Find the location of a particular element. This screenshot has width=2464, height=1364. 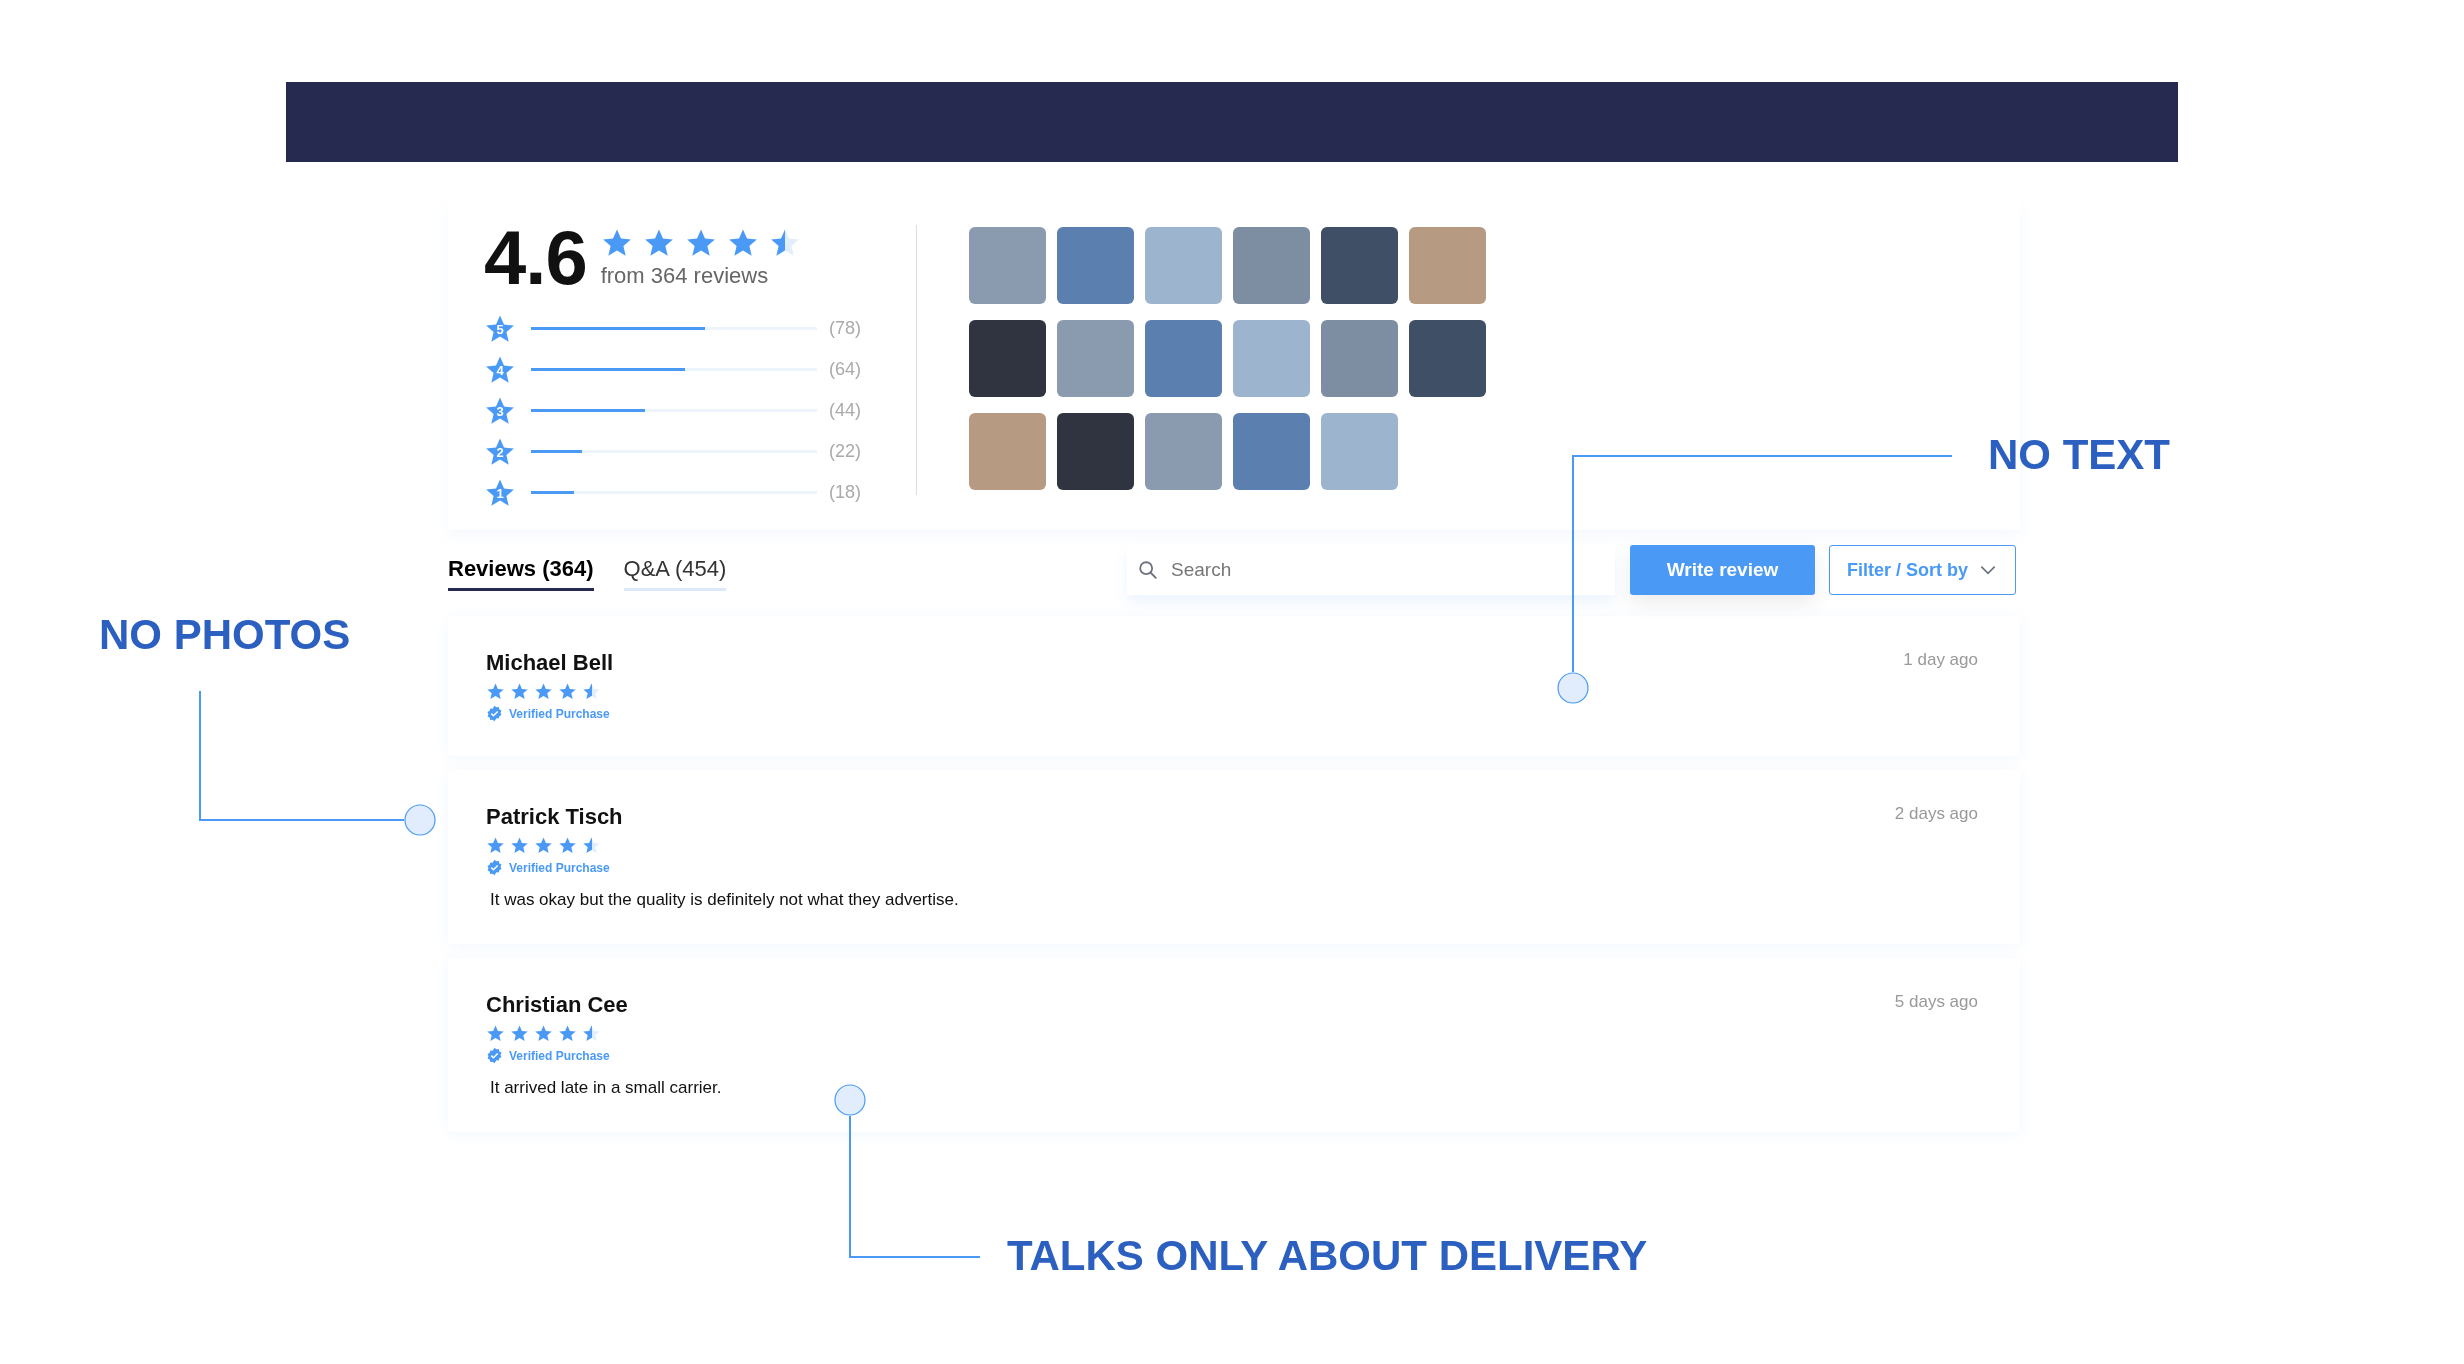

tab: Reviews (364) is located at coordinates (521, 570).